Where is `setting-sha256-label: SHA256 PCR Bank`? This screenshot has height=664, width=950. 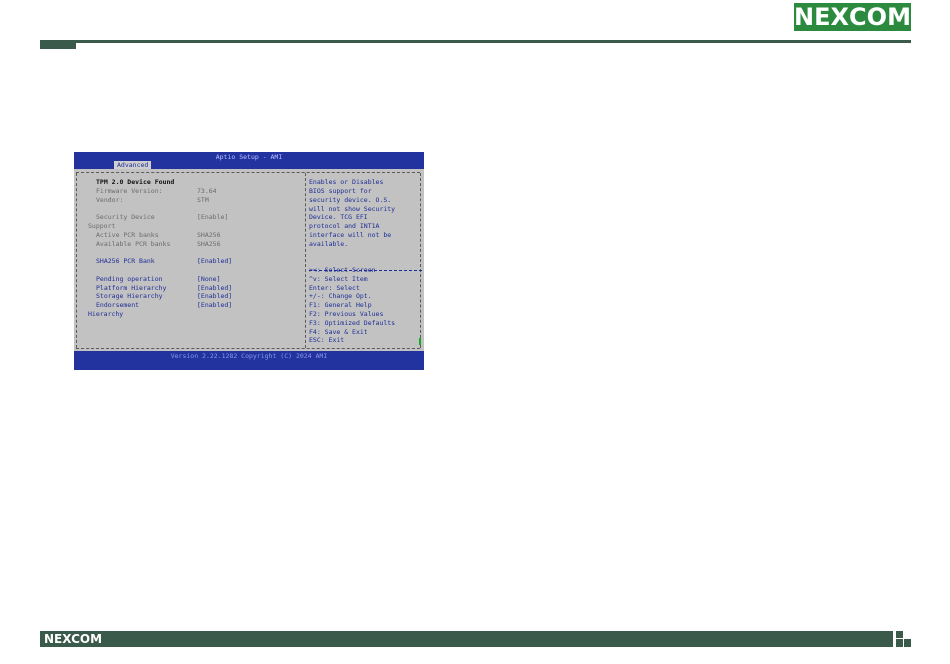
setting-sha256-label: SHA256 PCR Bank is located at coordinates (125, 261).